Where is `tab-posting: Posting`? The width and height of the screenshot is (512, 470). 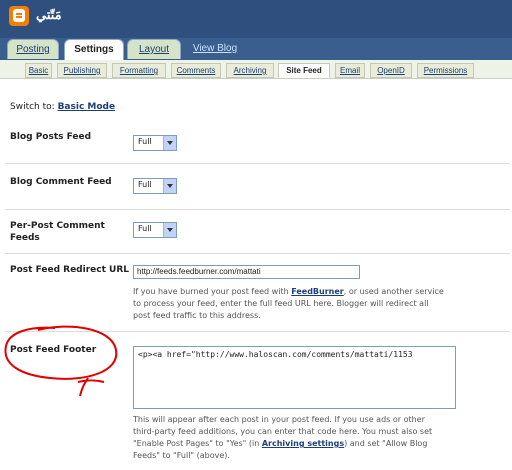
tab-posting: Posting is located at coordinates (33, 49).